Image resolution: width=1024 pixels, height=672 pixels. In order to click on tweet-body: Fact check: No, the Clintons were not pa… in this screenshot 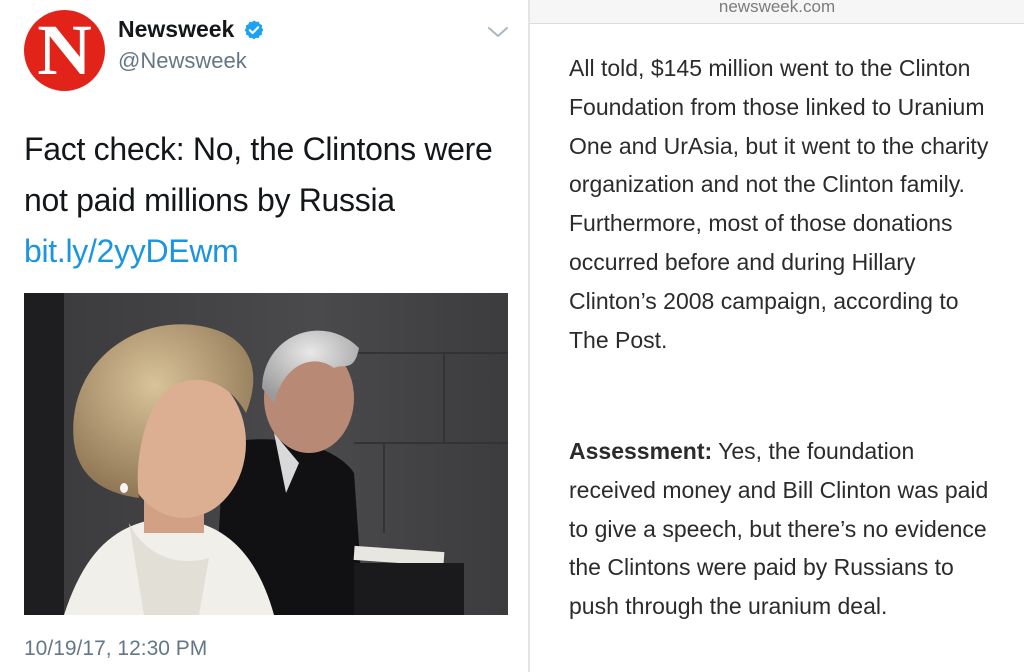, I will do `click(258, 174)`.